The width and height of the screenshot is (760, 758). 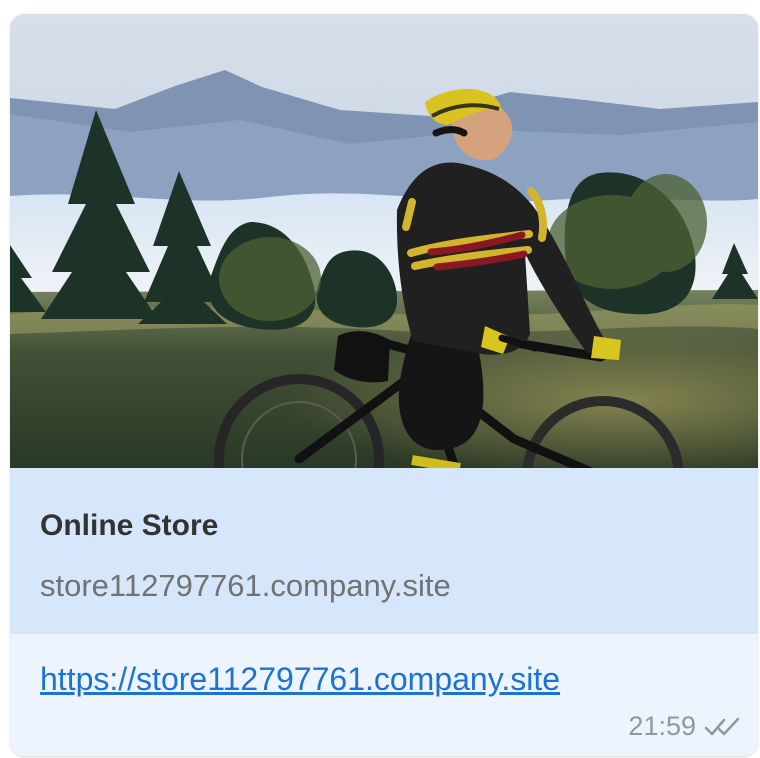 What do you see at coordinates (129, 525) in the screenshot?
I see `preview-title: Online Store` at bounding box center [129, 525].